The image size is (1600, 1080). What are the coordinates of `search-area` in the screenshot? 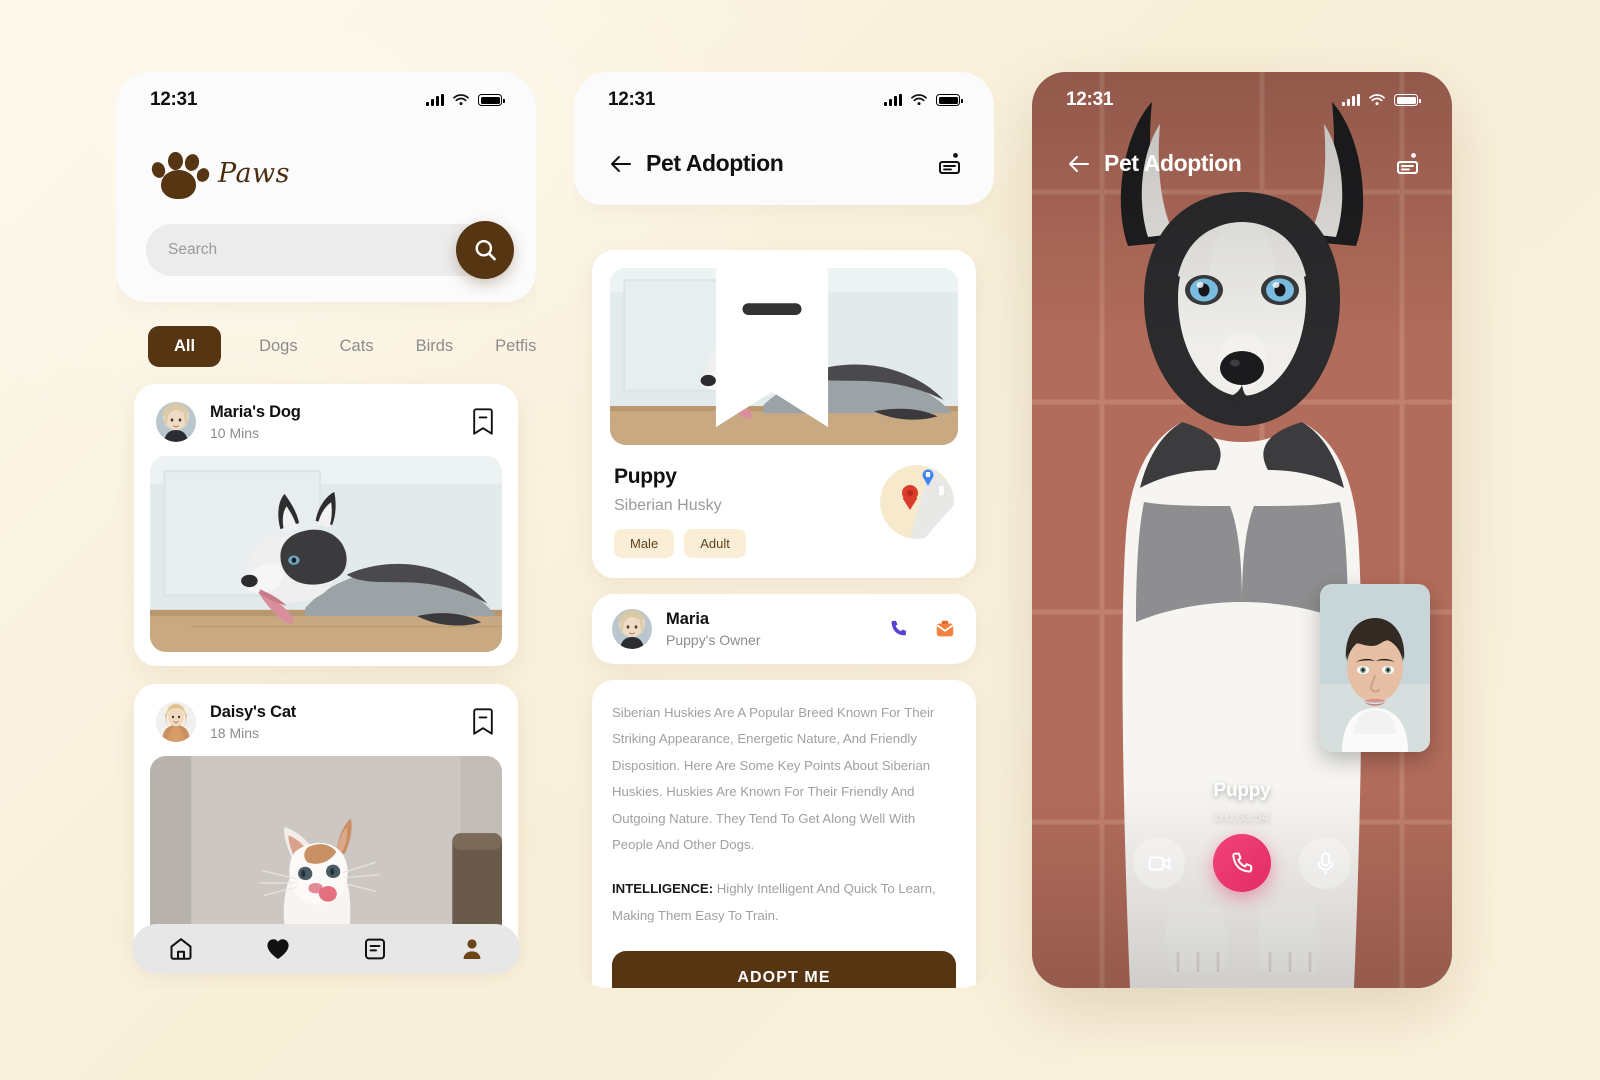 It's located at (330, 250).